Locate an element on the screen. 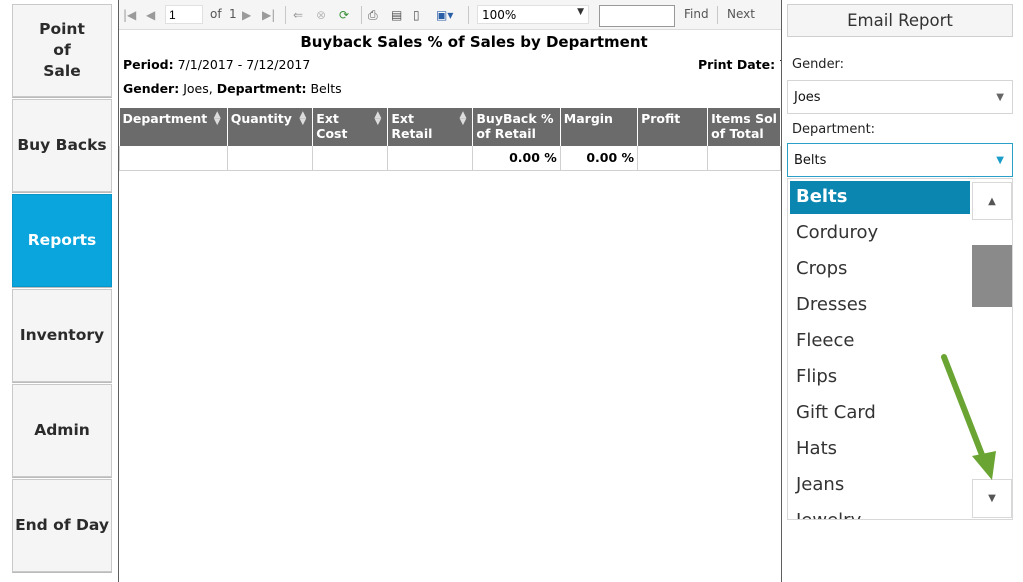 The width and height of the screenshot is (1023, 582). column-header-buyback-pct: BuyBack % of Retail is located at coordinates (516, 127).